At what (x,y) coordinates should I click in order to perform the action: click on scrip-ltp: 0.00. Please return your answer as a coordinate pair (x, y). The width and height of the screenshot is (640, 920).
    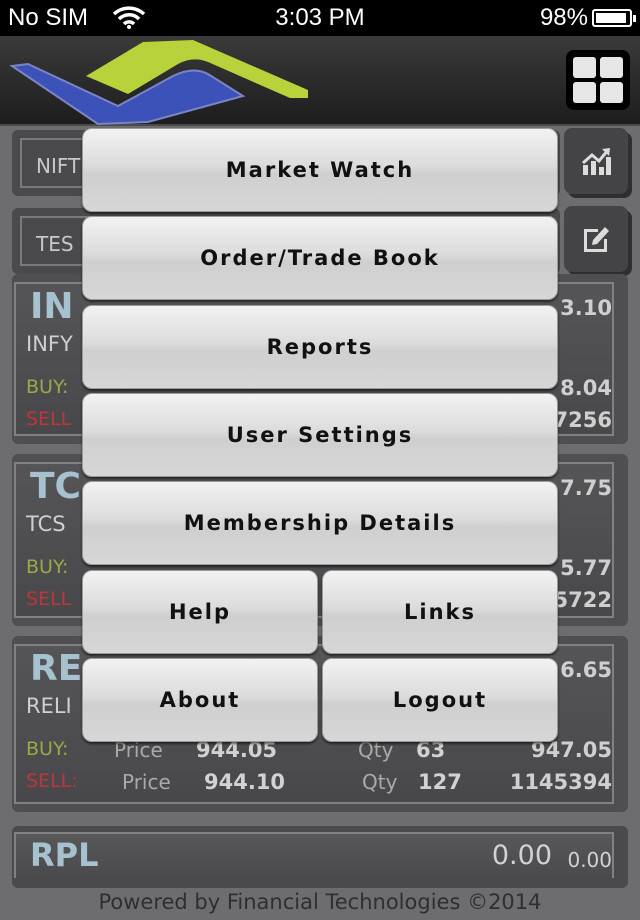
    Looking at the image, I should click on (521, 855).